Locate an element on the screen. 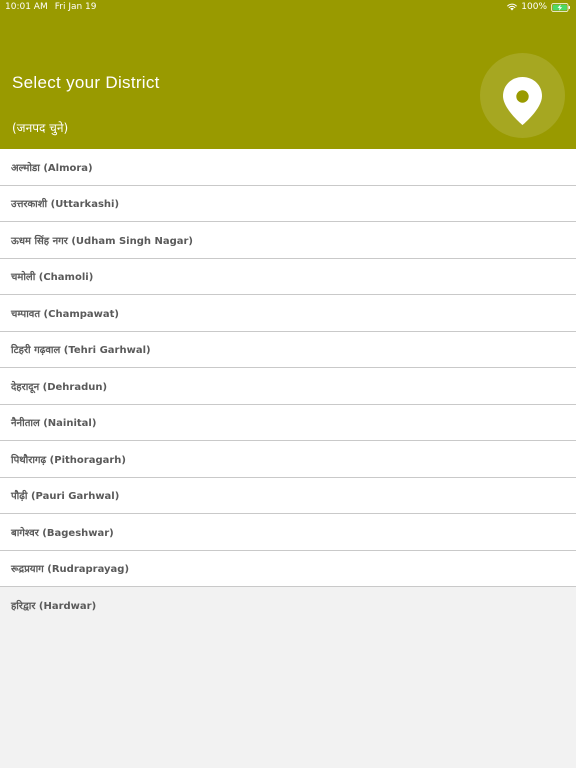 This screenshot has height=768, width=576. page-title: Select your District is located at coordinates (86, 82).